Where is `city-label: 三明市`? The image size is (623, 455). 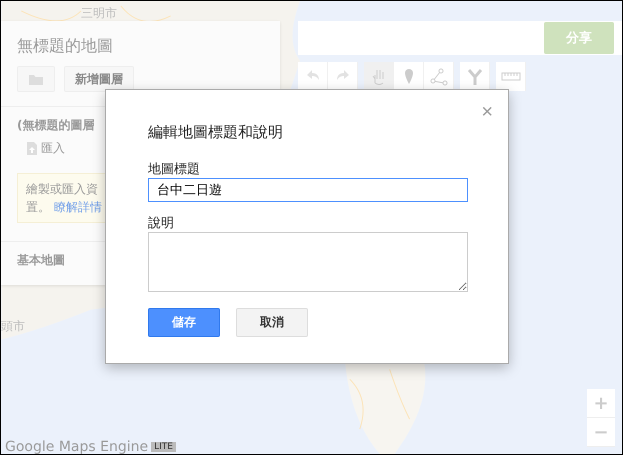
city-label: 三明市 is located at coordinates (99, 13).